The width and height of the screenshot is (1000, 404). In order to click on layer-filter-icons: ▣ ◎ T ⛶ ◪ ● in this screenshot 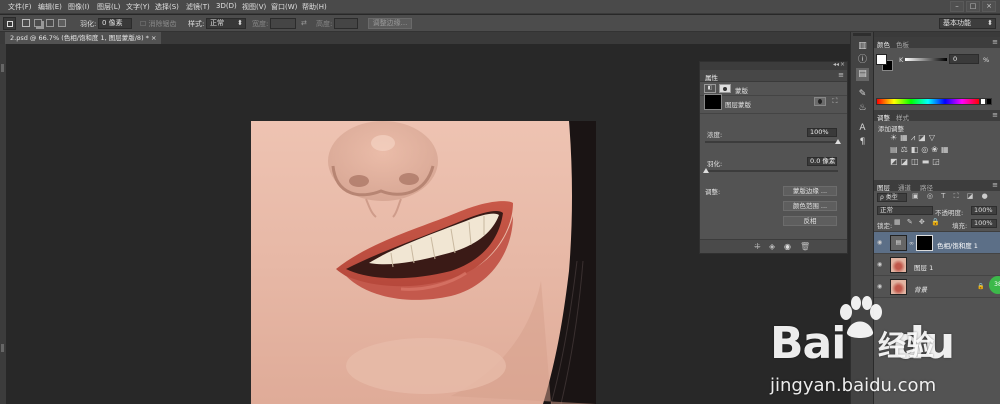, I will do `click(952, 197)`.